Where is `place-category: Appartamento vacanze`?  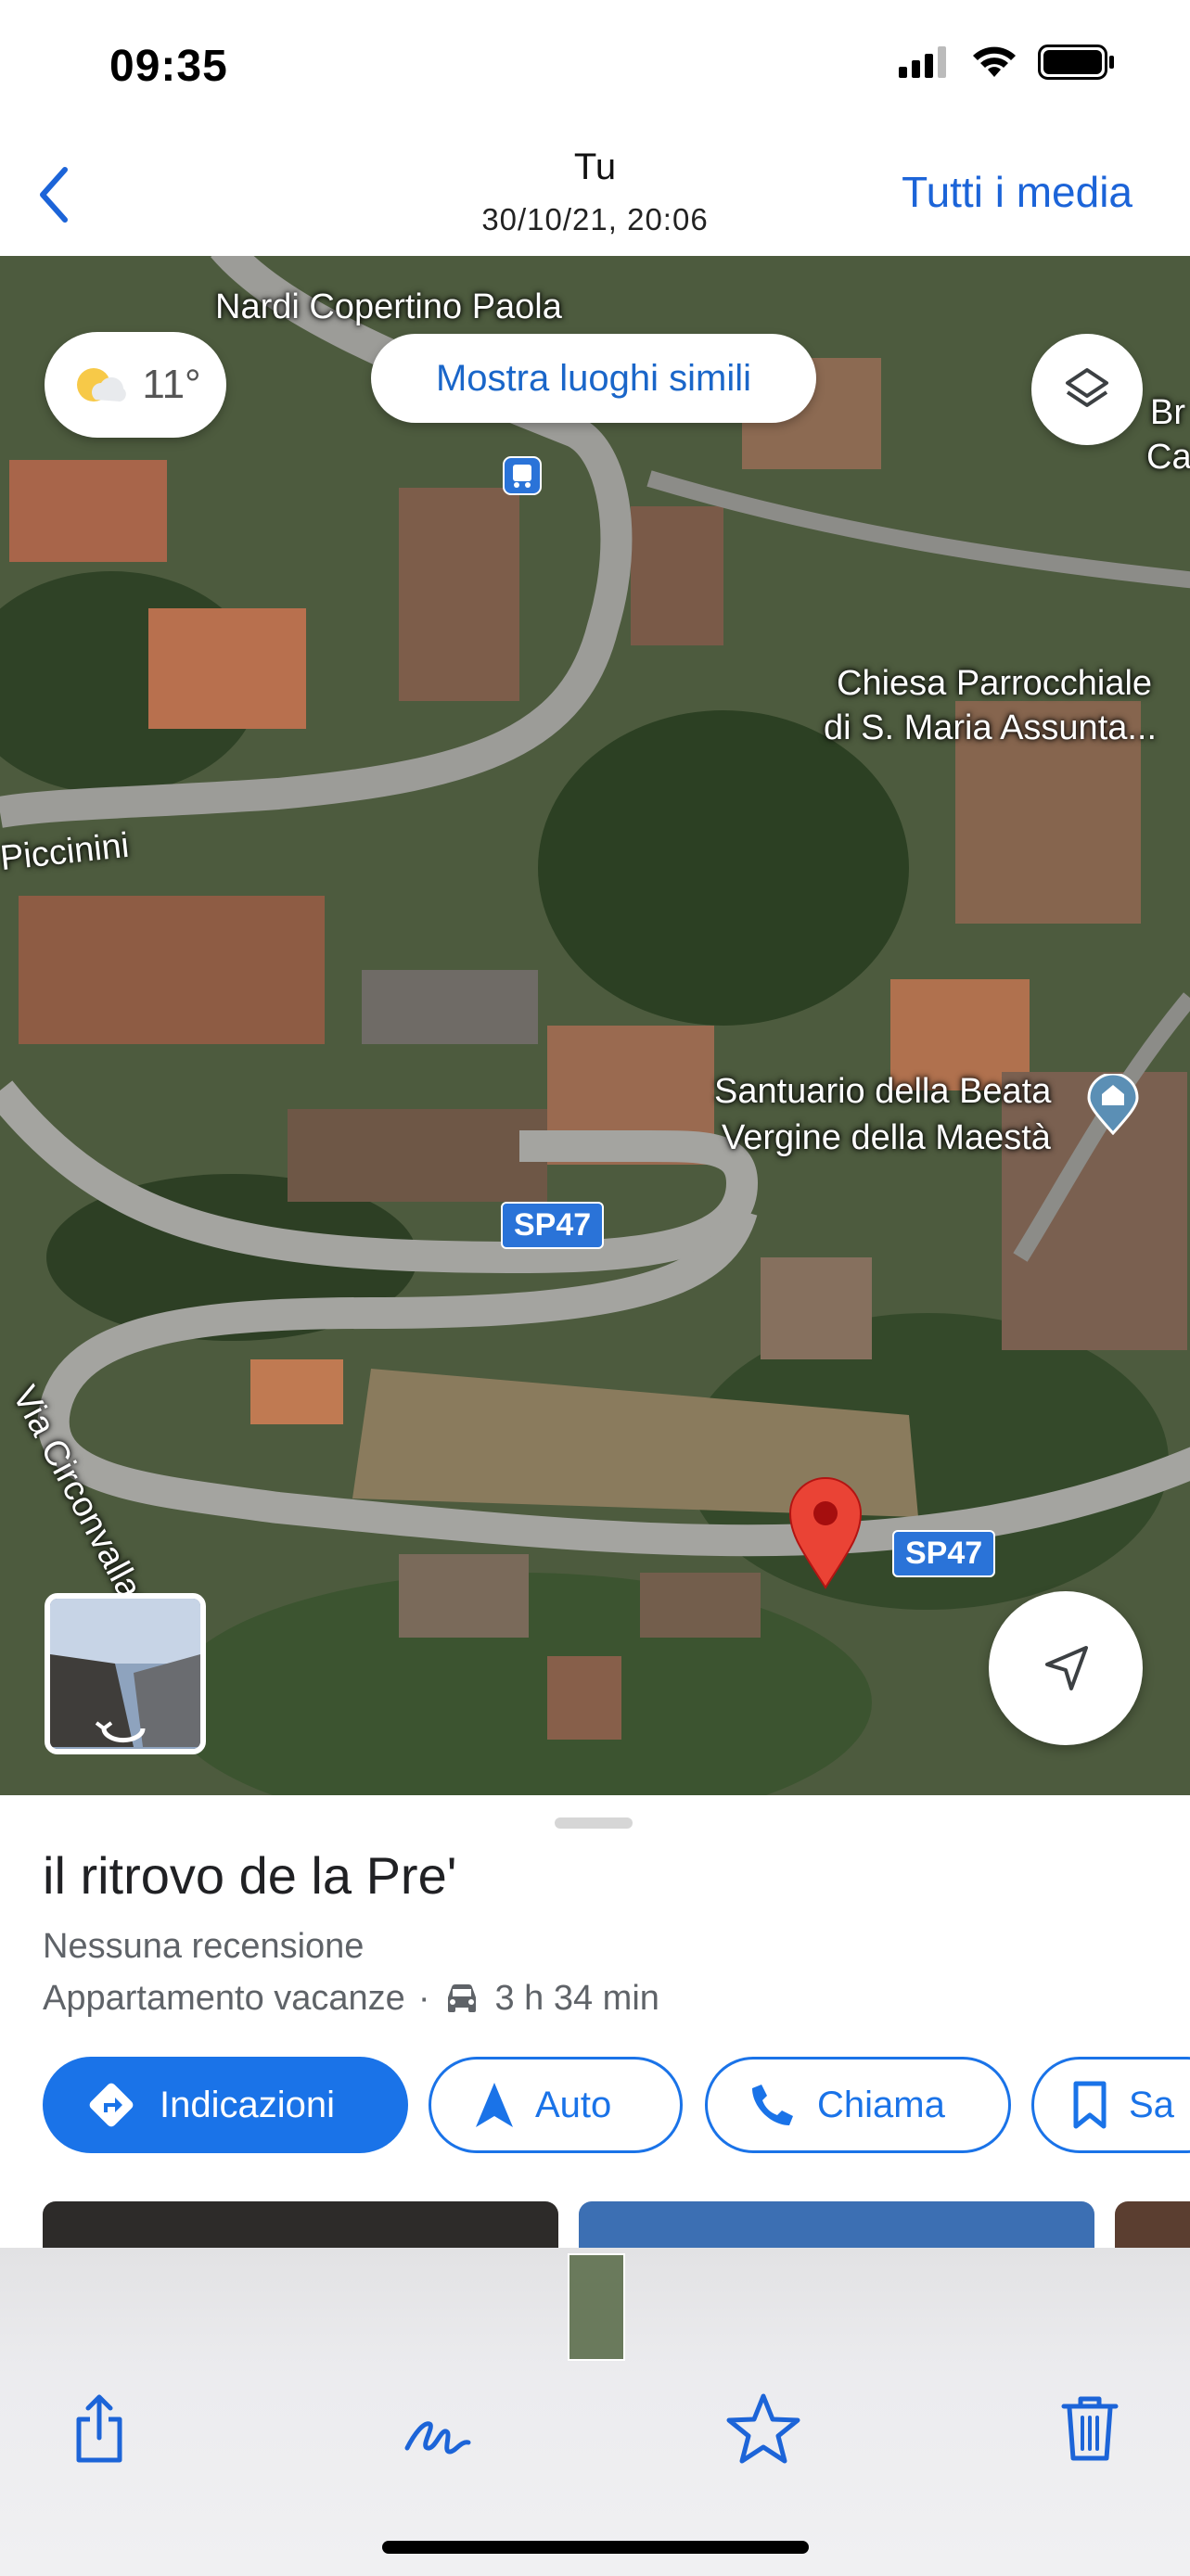 place-category: Appartamento vacanze is located at coordinates (224, 1998).